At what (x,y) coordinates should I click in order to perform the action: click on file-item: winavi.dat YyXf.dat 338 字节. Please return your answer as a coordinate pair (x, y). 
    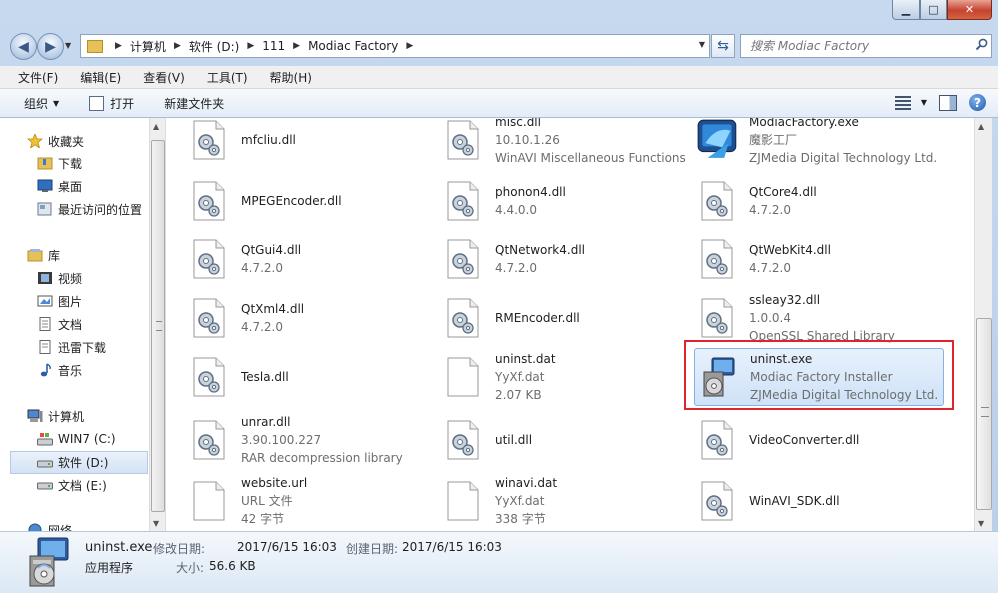
    Looking at the image, I should click on (569, 501).